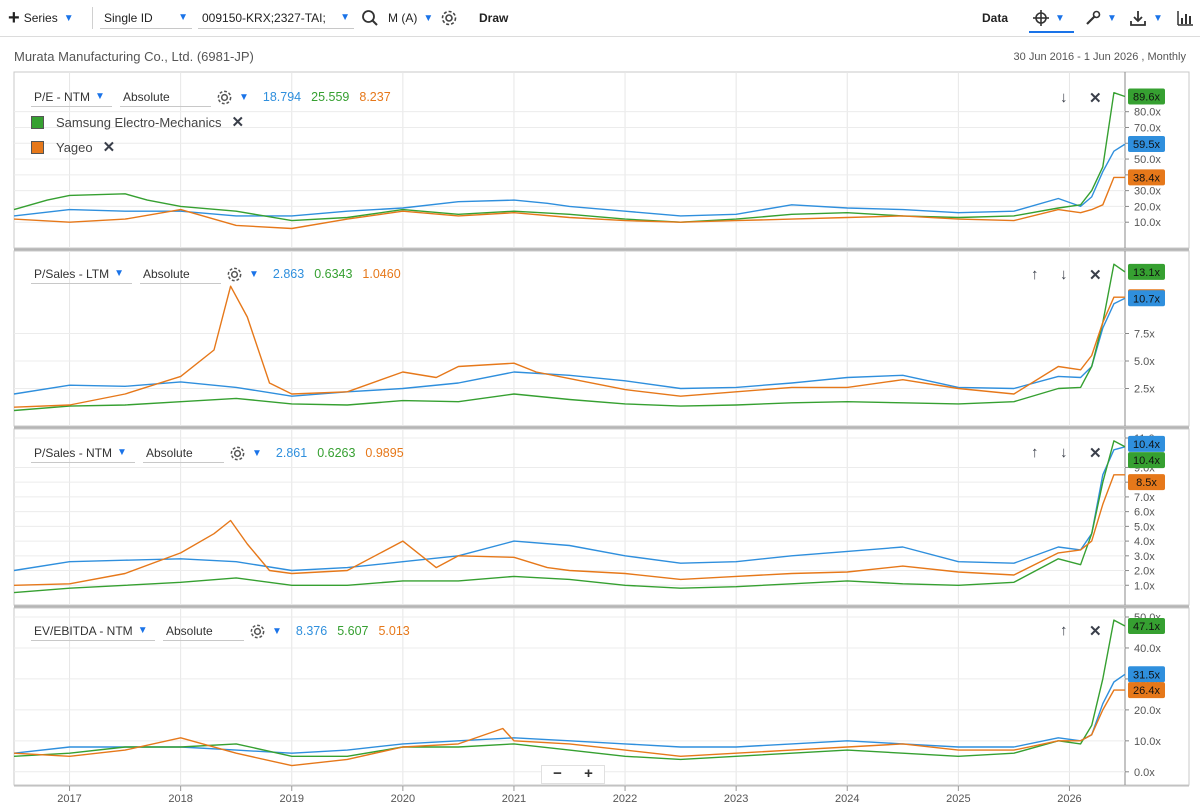 This screenshot has width=1200, height=812. Describe the element at coordinates (1147, 160) in the screenshot. I see `y-tick-label: 50.0x` at that location.